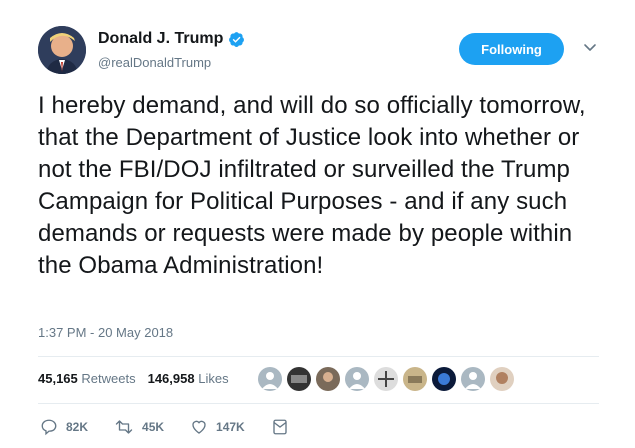 Image resolution: width=635 pixels, height=448 pixels. Describe the element at coordinates (58, 378) in the screenshot. I see `retweets-count: 45,165` at that location.